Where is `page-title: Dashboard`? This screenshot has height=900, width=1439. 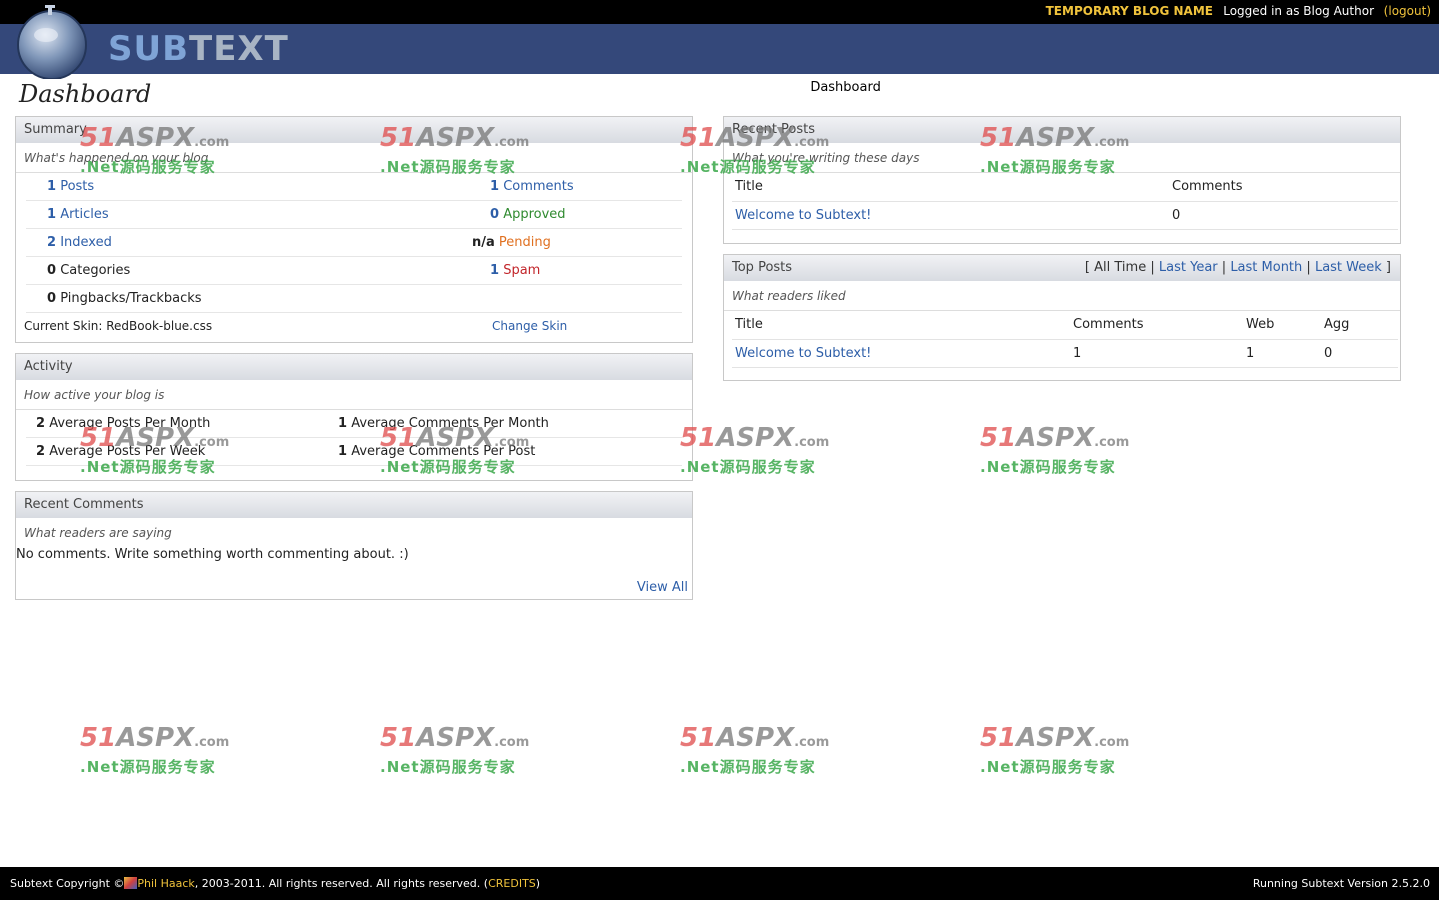 page-title: Dashboard is located at coordinates (85, 94).